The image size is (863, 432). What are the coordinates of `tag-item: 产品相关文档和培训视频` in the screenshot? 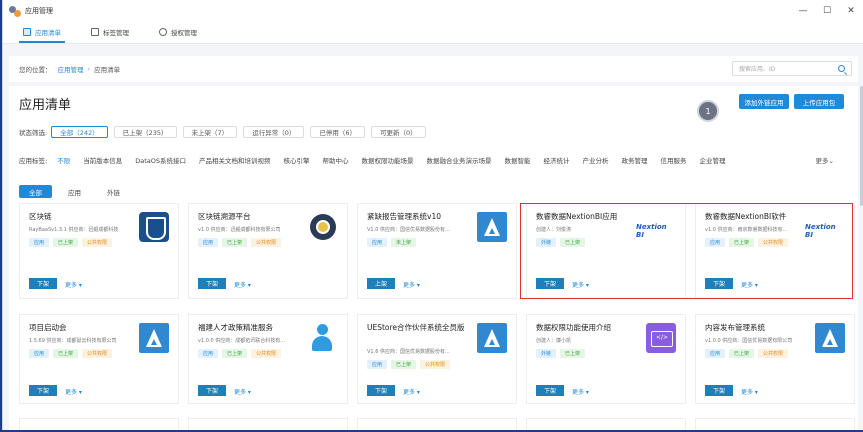 It's located at (235, 160).